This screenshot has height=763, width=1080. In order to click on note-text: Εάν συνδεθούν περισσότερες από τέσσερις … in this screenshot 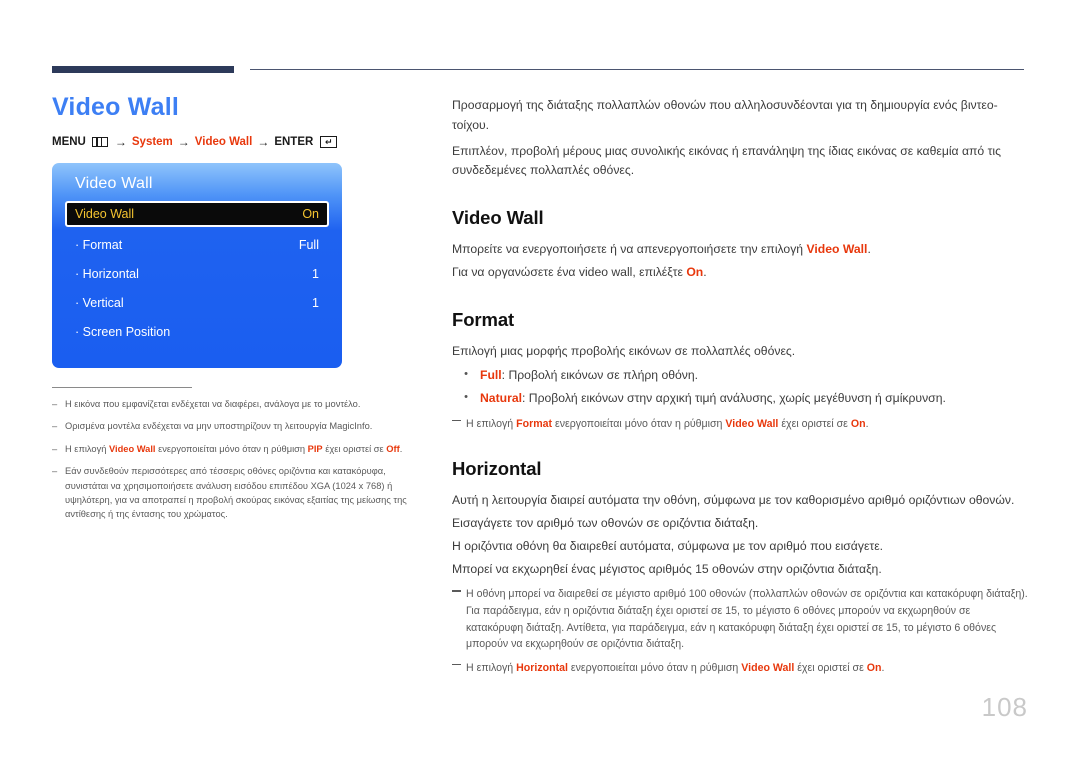, I will do `click(244, 493)`.